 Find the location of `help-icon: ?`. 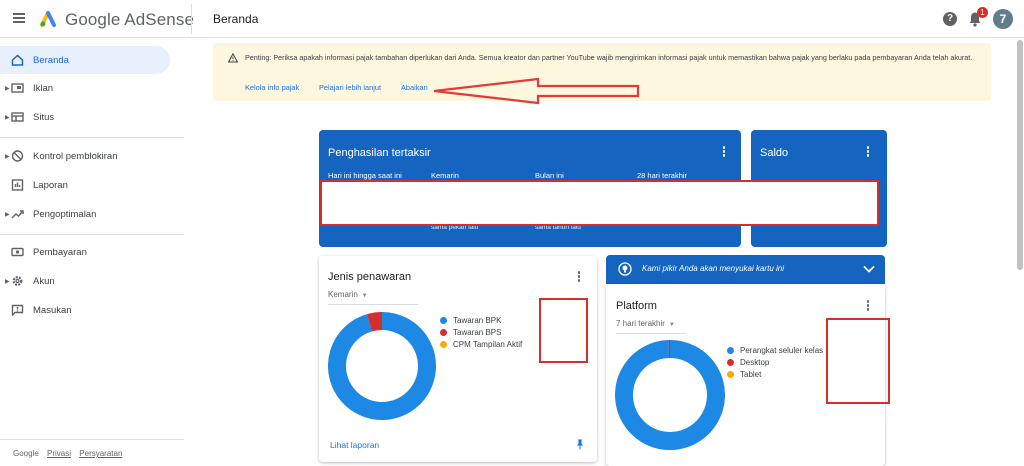

help-icon: ? is located at coordinates (950, 19).